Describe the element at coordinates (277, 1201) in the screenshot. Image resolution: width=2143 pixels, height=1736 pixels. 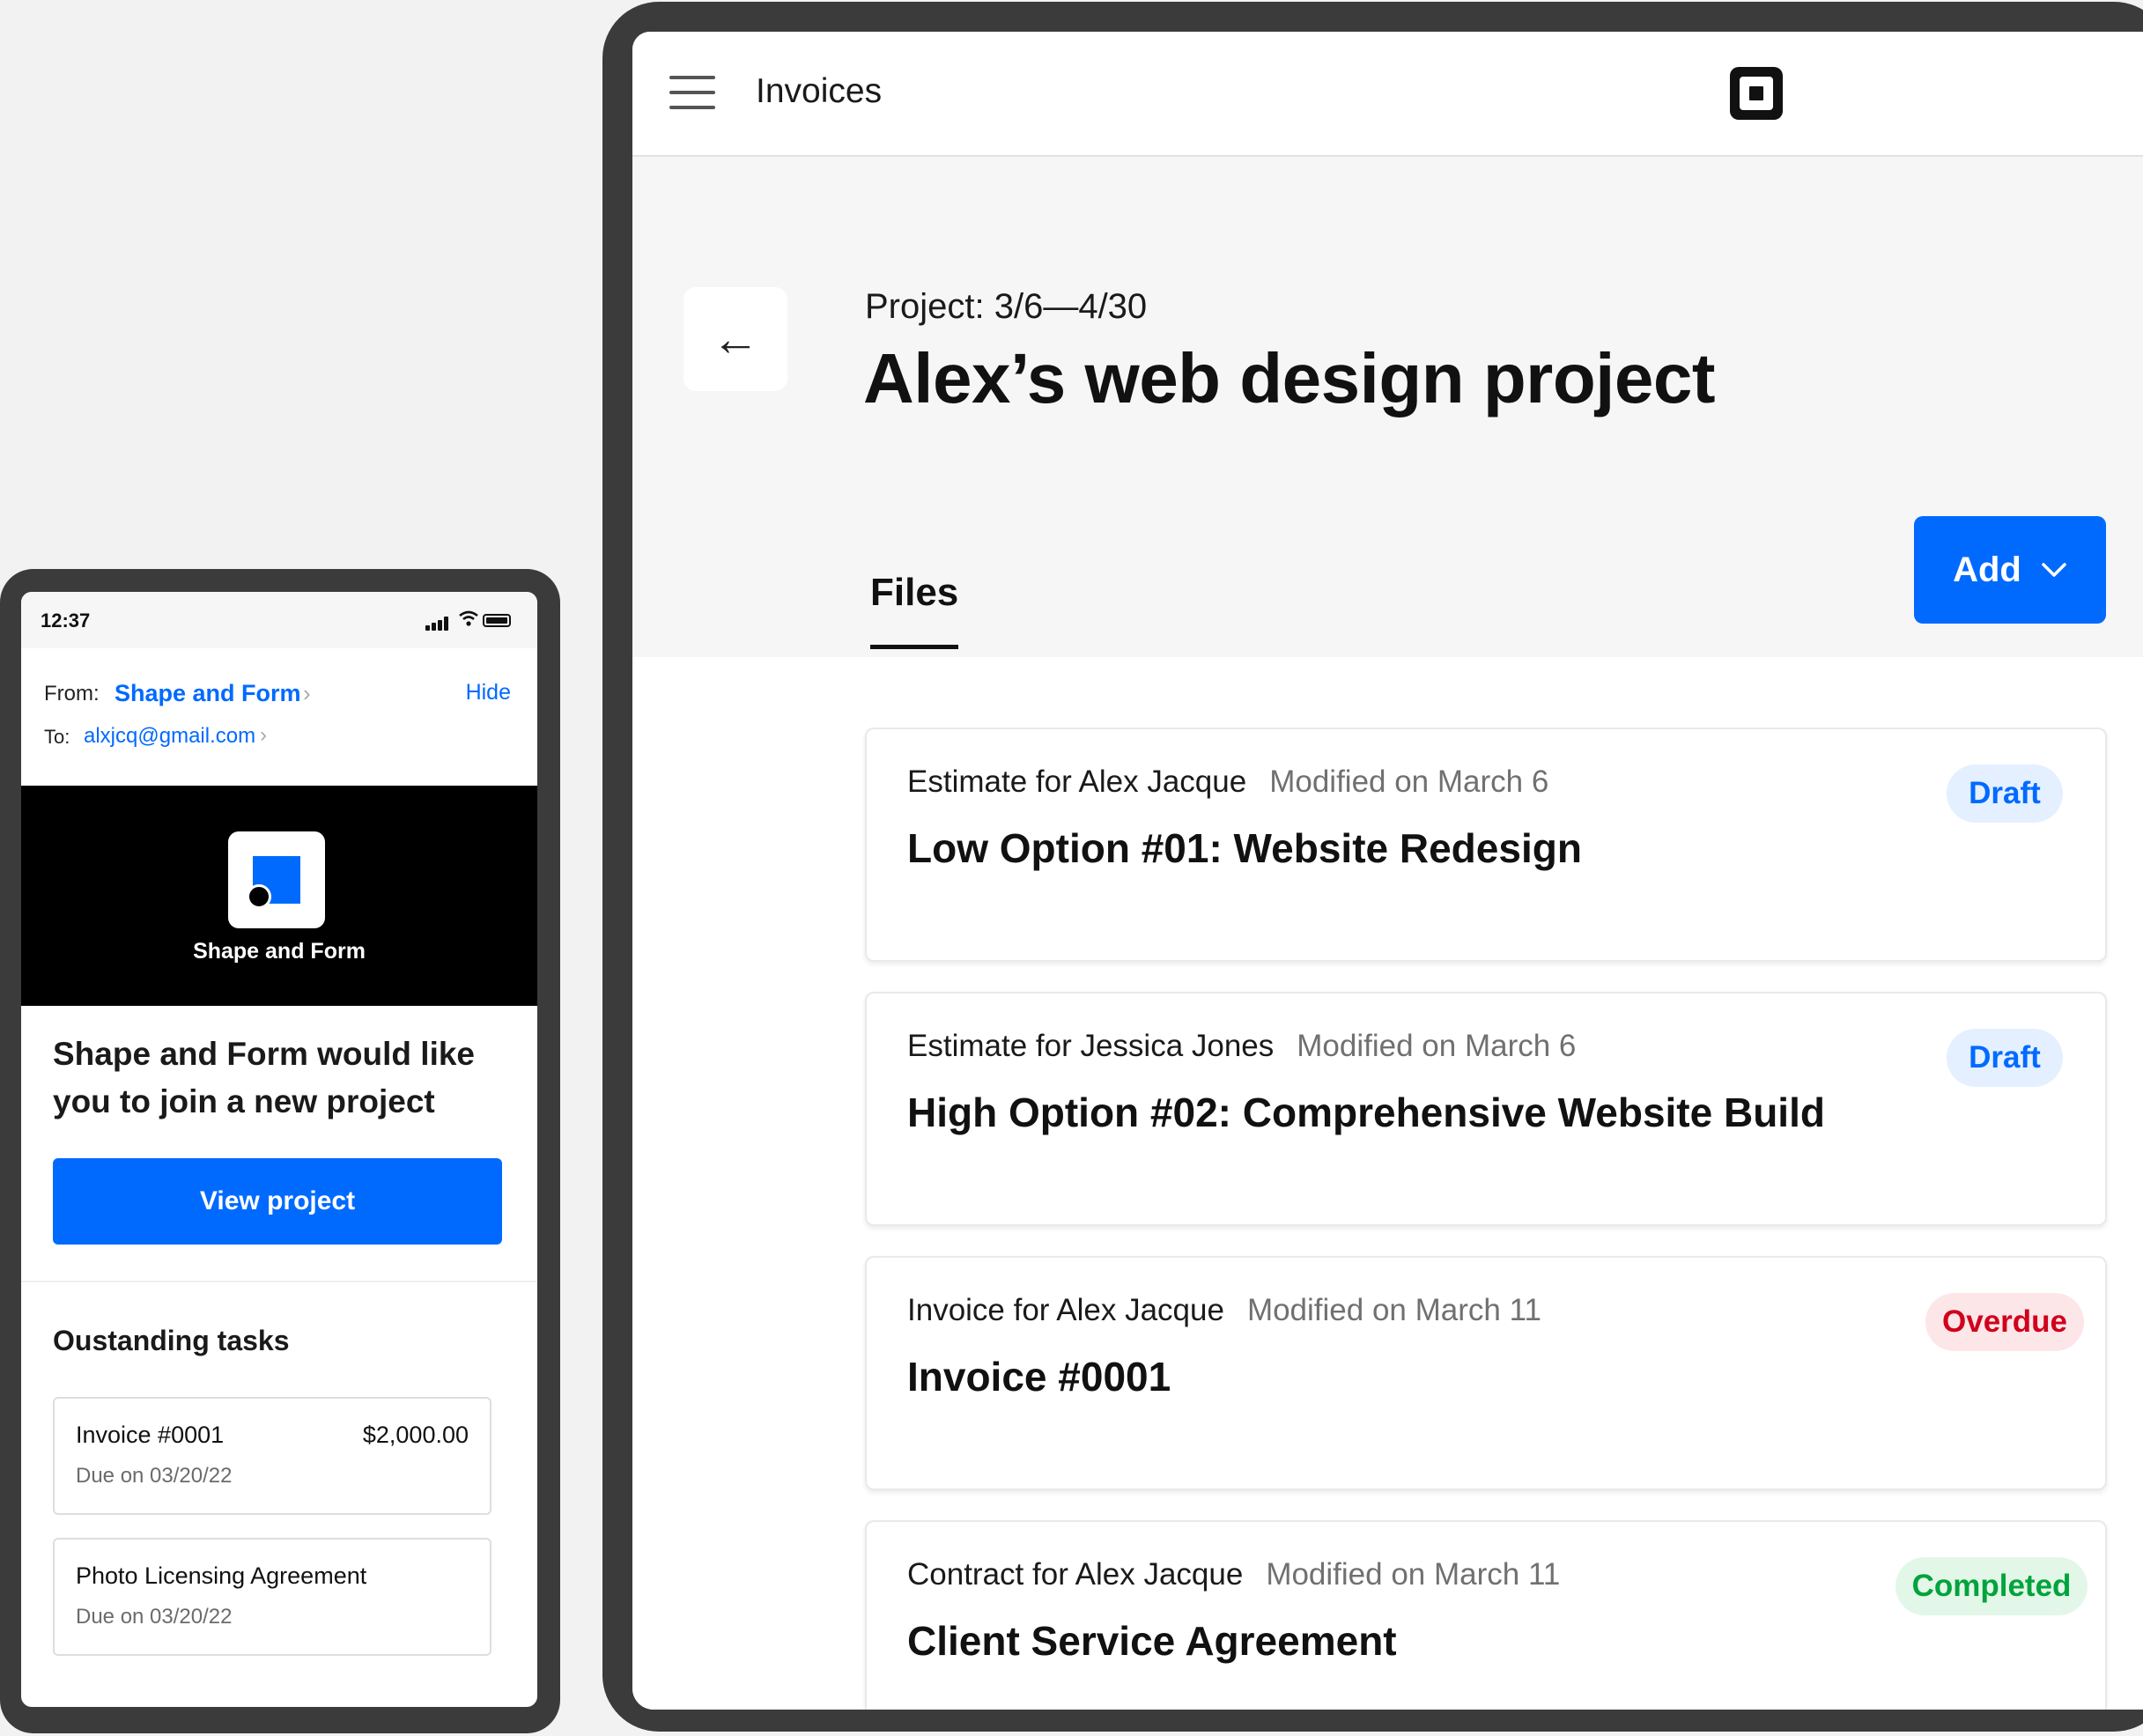
I see `view-project-button: View project` at that location.